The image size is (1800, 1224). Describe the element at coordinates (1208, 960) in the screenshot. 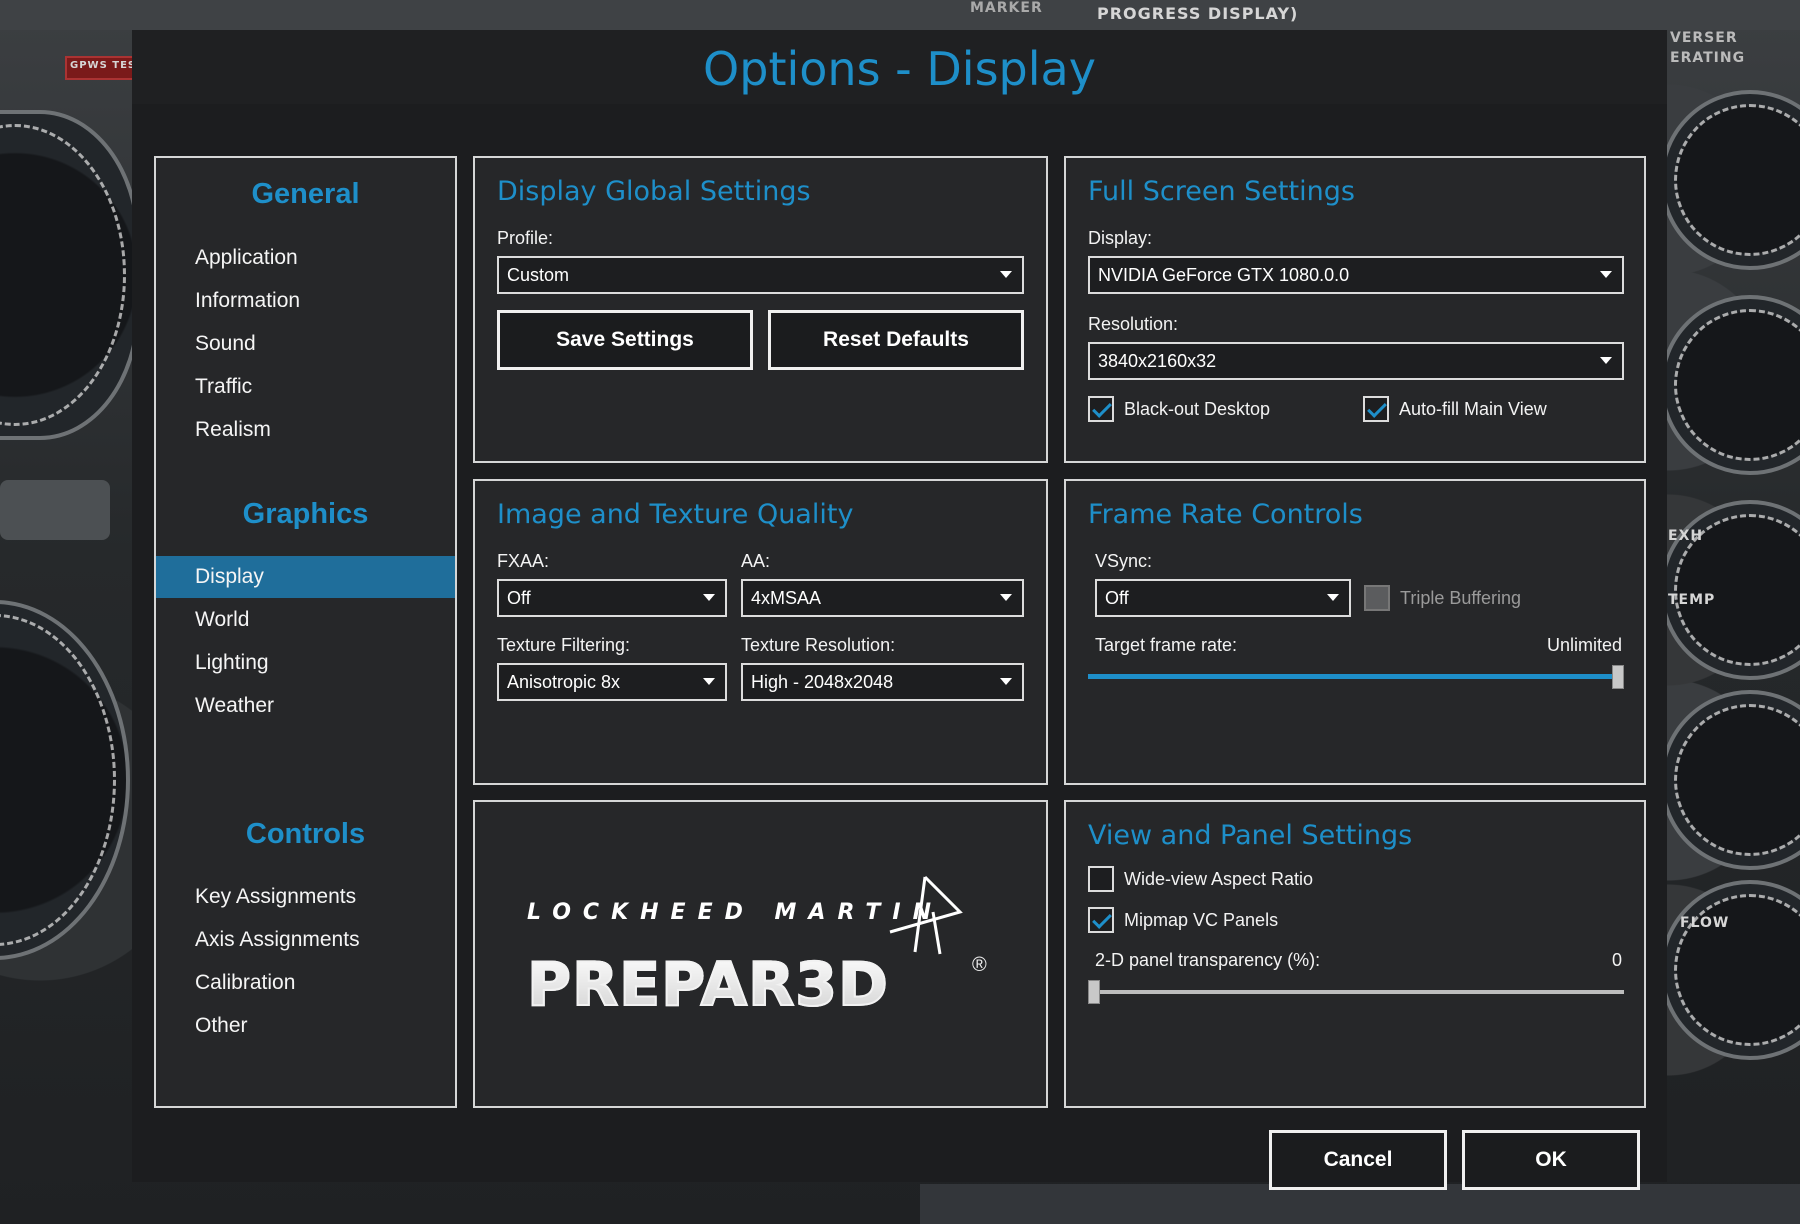

I see `panel-transparency-label: 2-D panel transparency (%):` at that location.